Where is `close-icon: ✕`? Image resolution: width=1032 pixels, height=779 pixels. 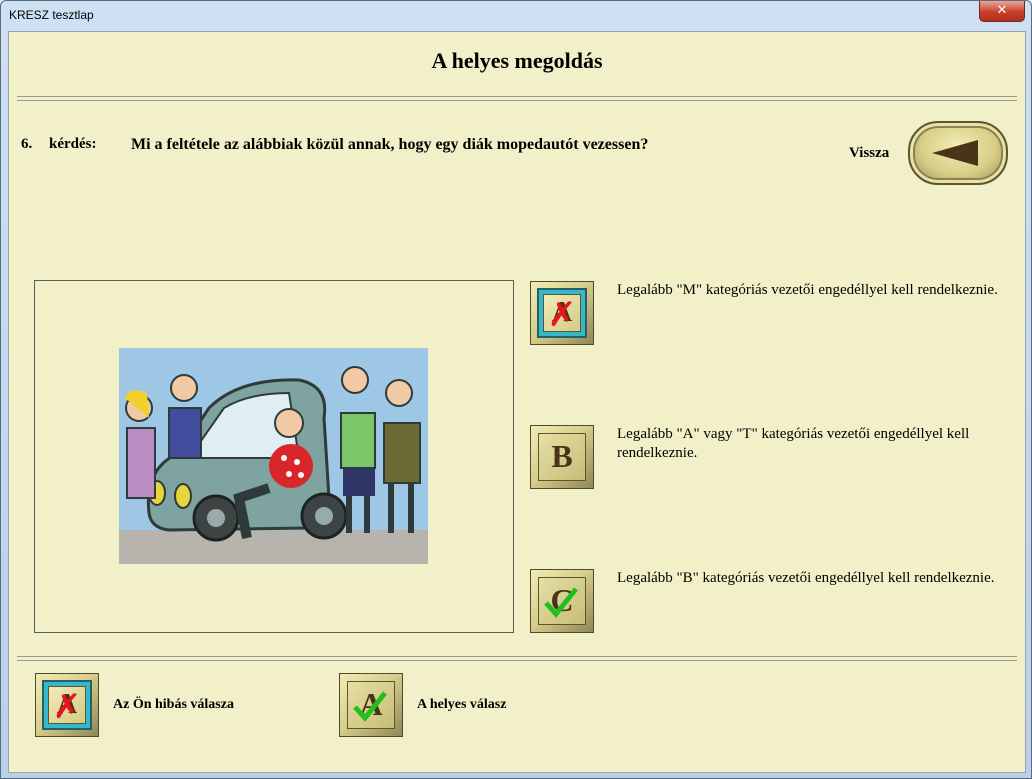 close-icon: ✕ is located at coordinates (1002, 10).